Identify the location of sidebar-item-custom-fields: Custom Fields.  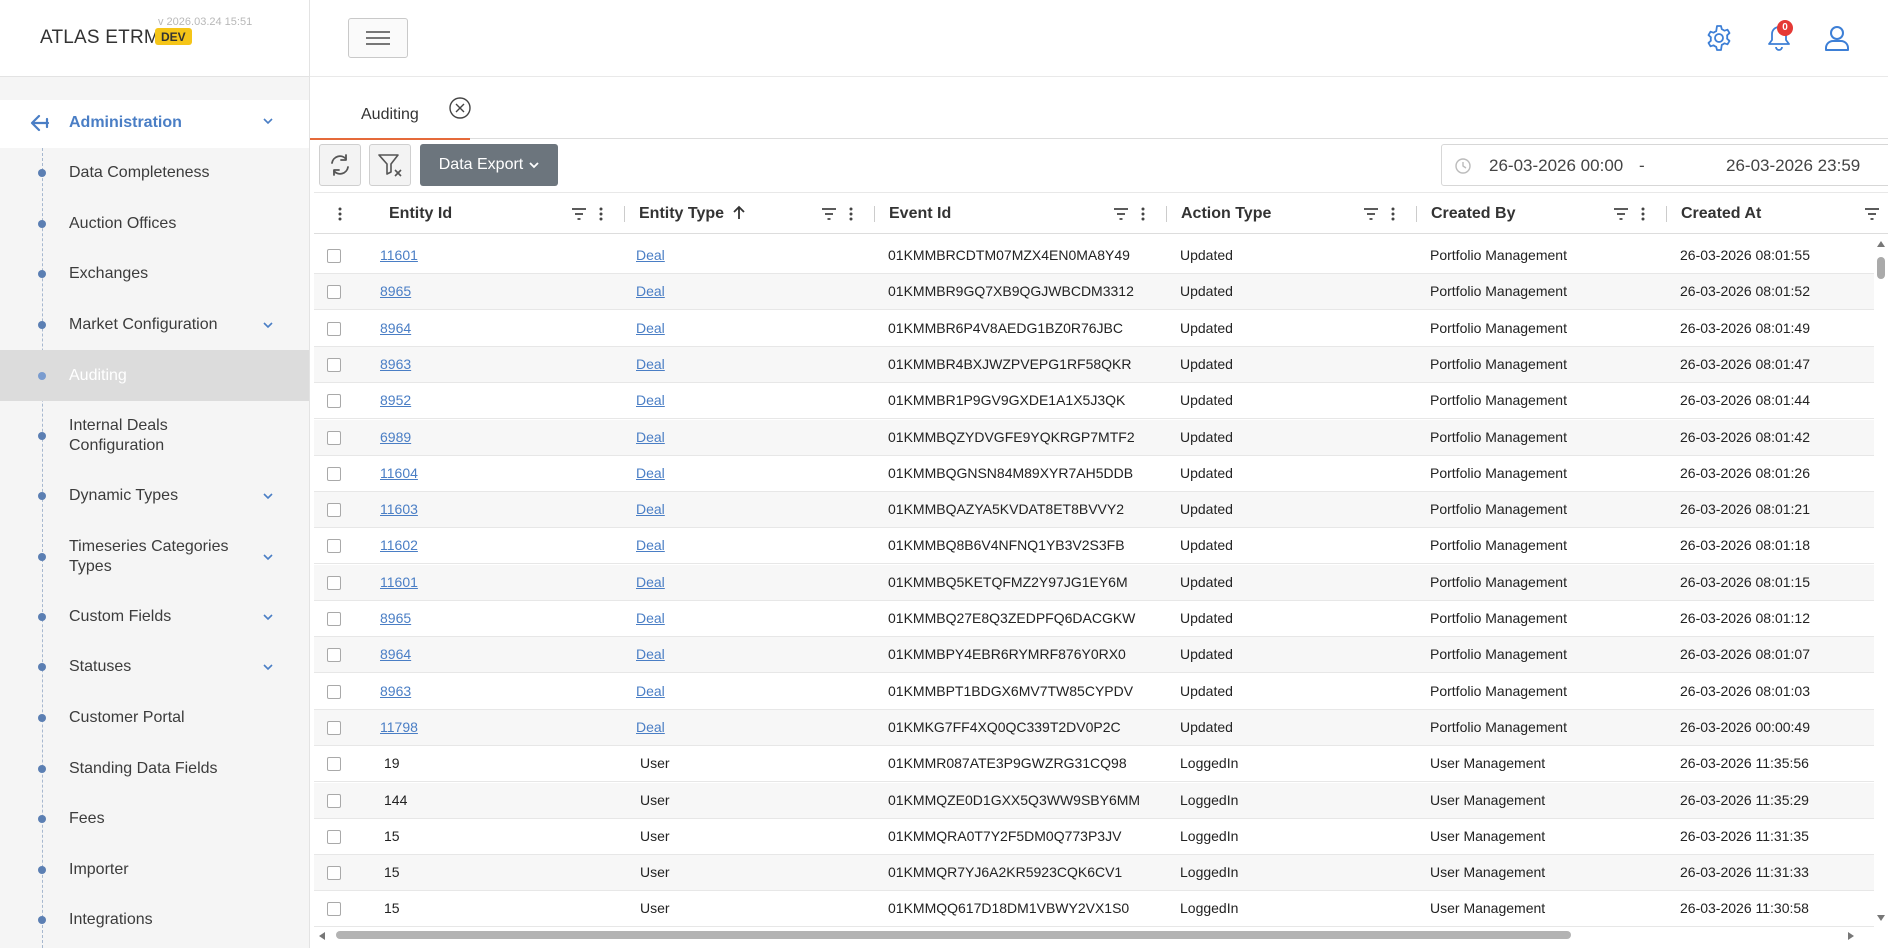
(154, 617).